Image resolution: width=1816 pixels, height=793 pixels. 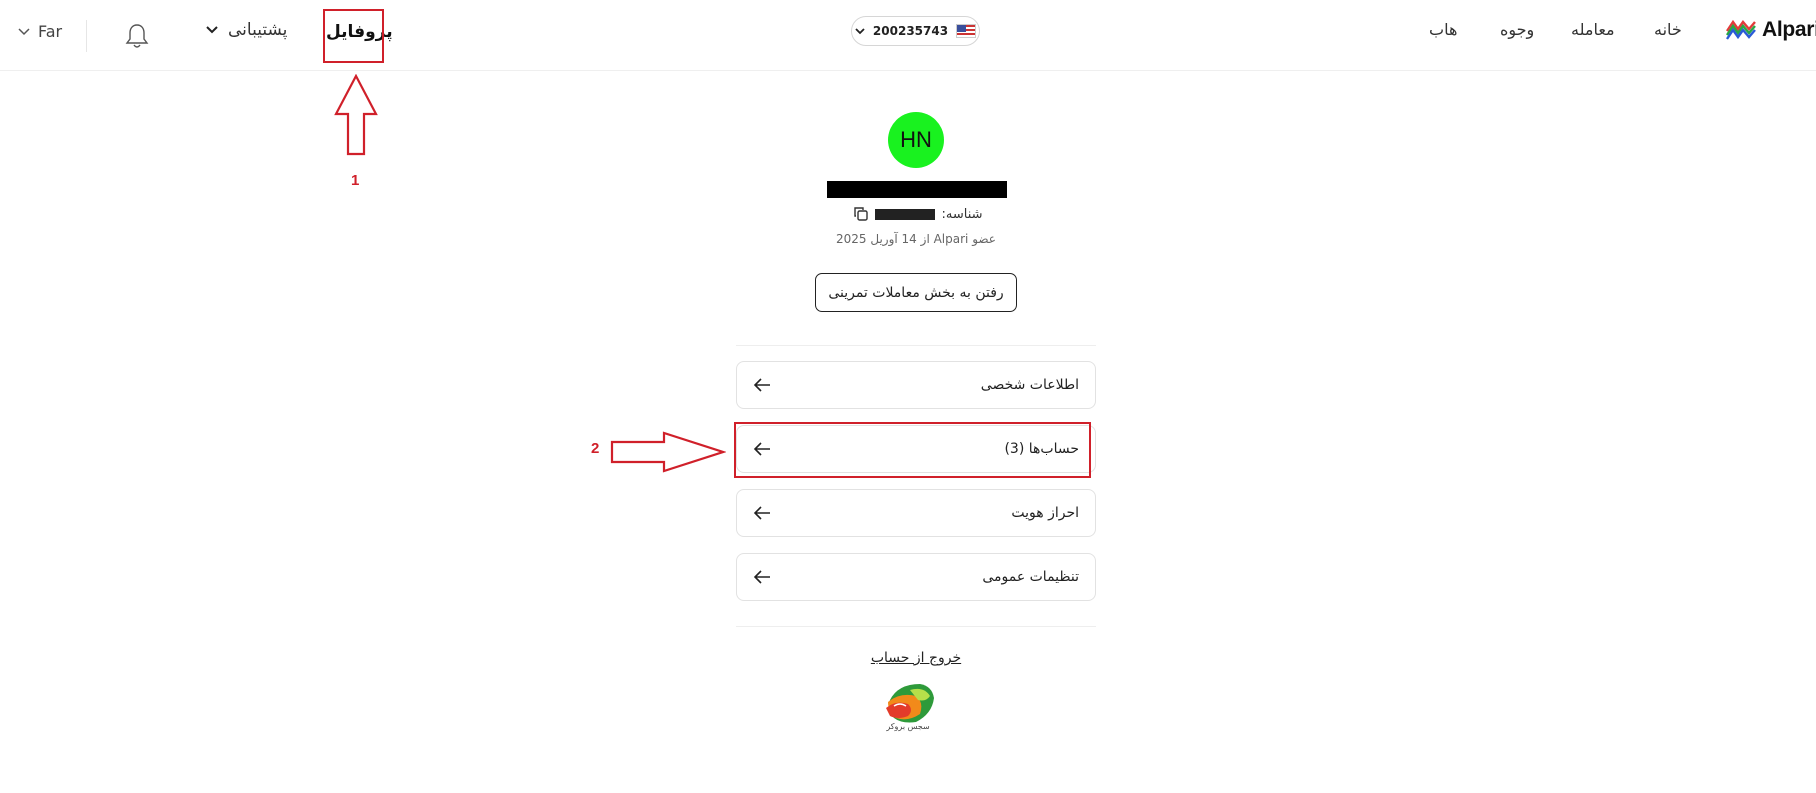 I want to click on language-label: Far, so click(x=50, y=31).